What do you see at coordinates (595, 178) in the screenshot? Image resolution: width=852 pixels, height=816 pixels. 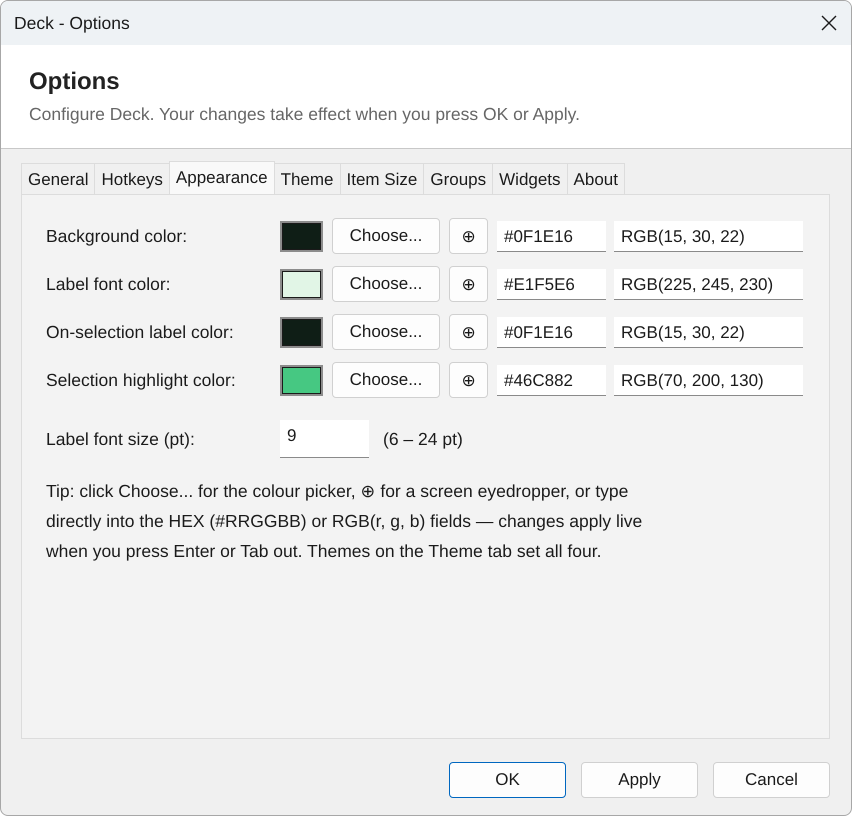 I see `tab: About` at bounding box center [595, 178].